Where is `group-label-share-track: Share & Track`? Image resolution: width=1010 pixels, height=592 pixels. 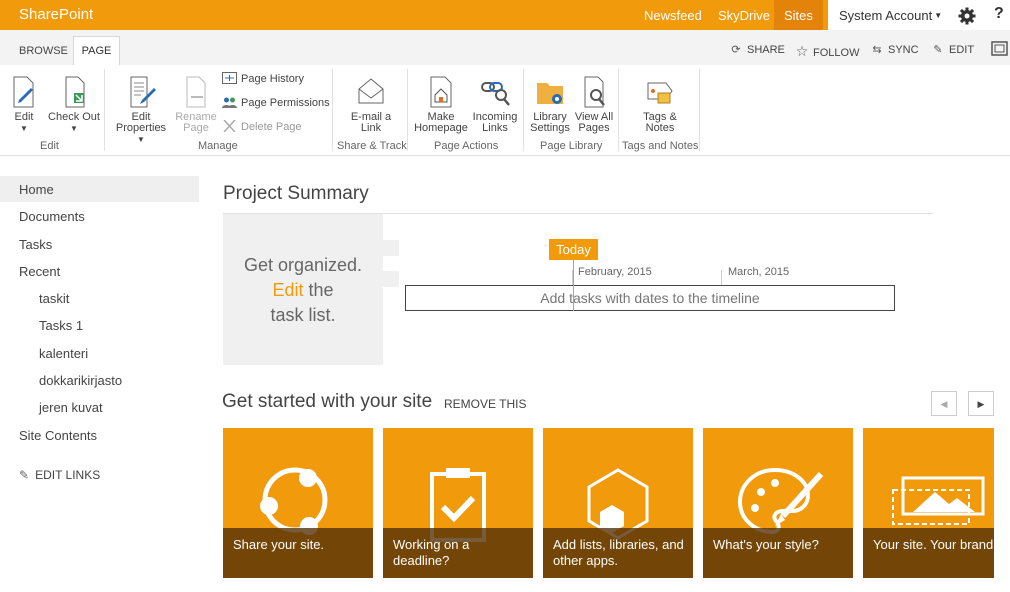
group-label-share-track: Share & Track is located at coordinates (372, 146).